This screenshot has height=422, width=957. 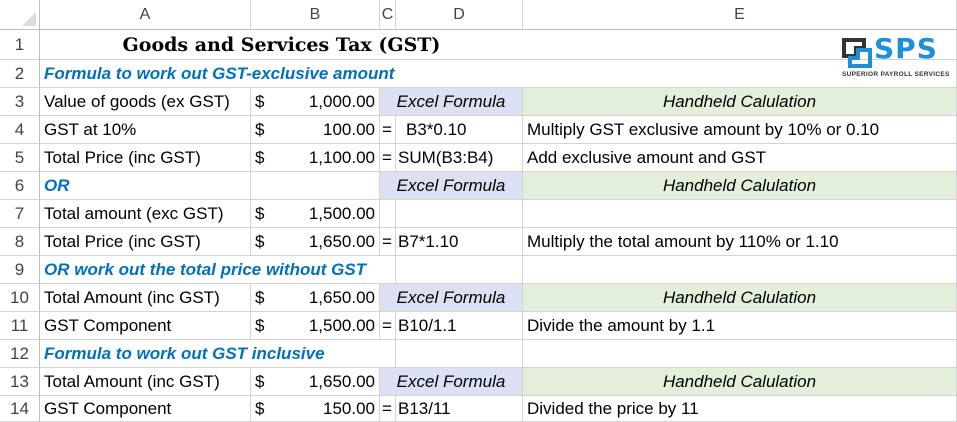 What do you see at coordinates (20, 382) in the screenshot?
I see `row-header-13: 13` at bounding box center [20, 382].